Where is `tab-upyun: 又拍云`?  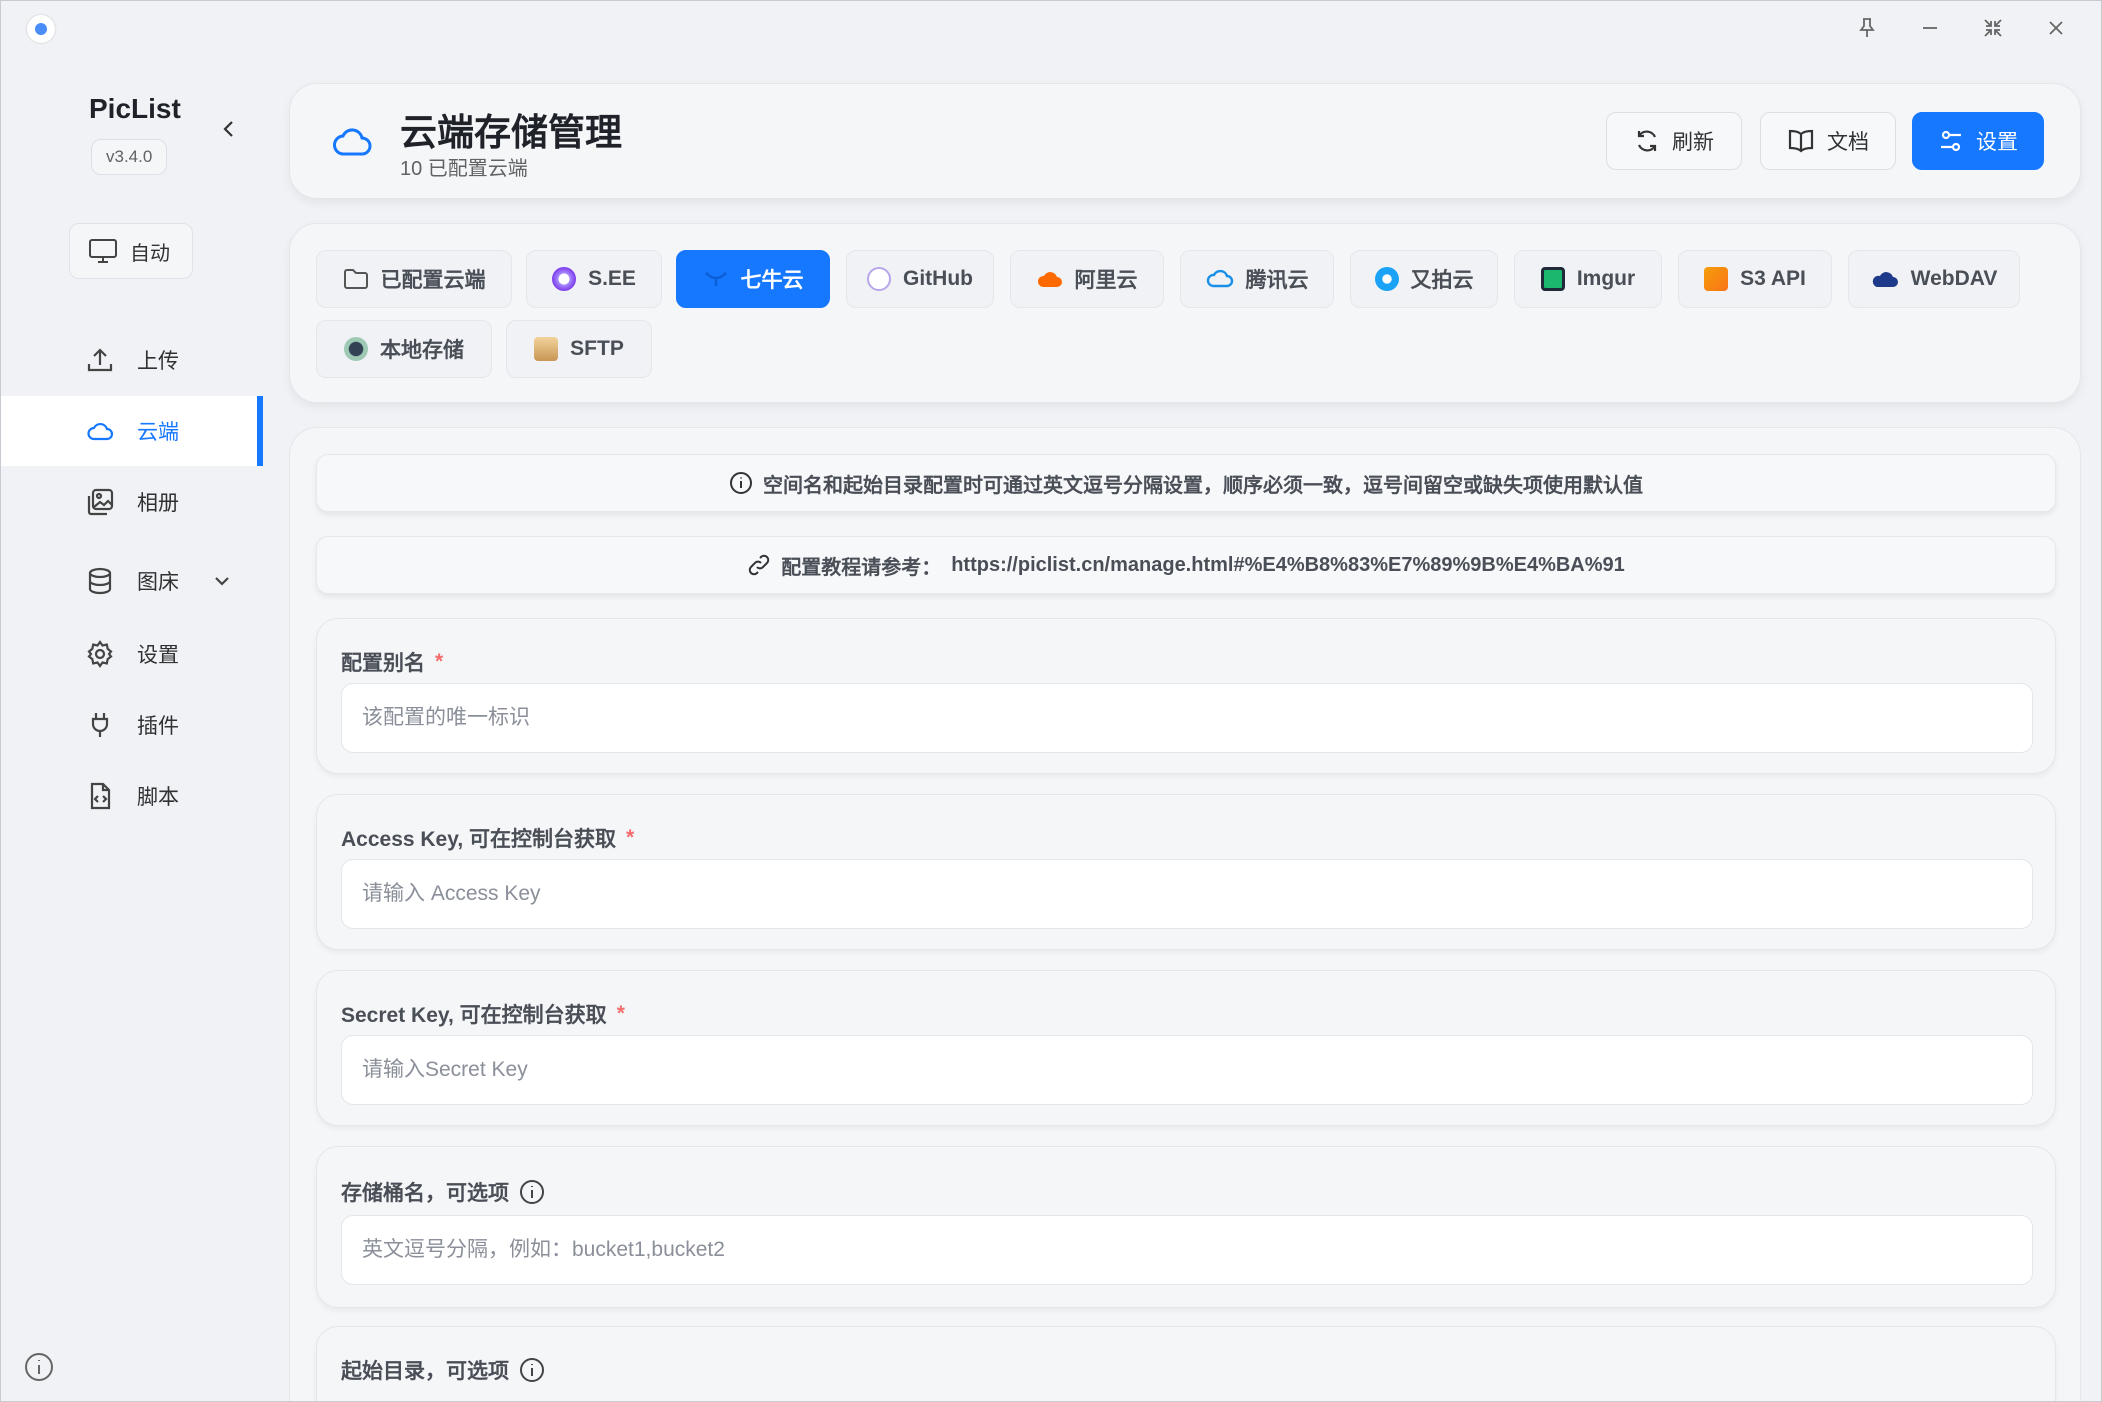 tab-upyun: 又拍云 is located at coordinates (1424, 279).